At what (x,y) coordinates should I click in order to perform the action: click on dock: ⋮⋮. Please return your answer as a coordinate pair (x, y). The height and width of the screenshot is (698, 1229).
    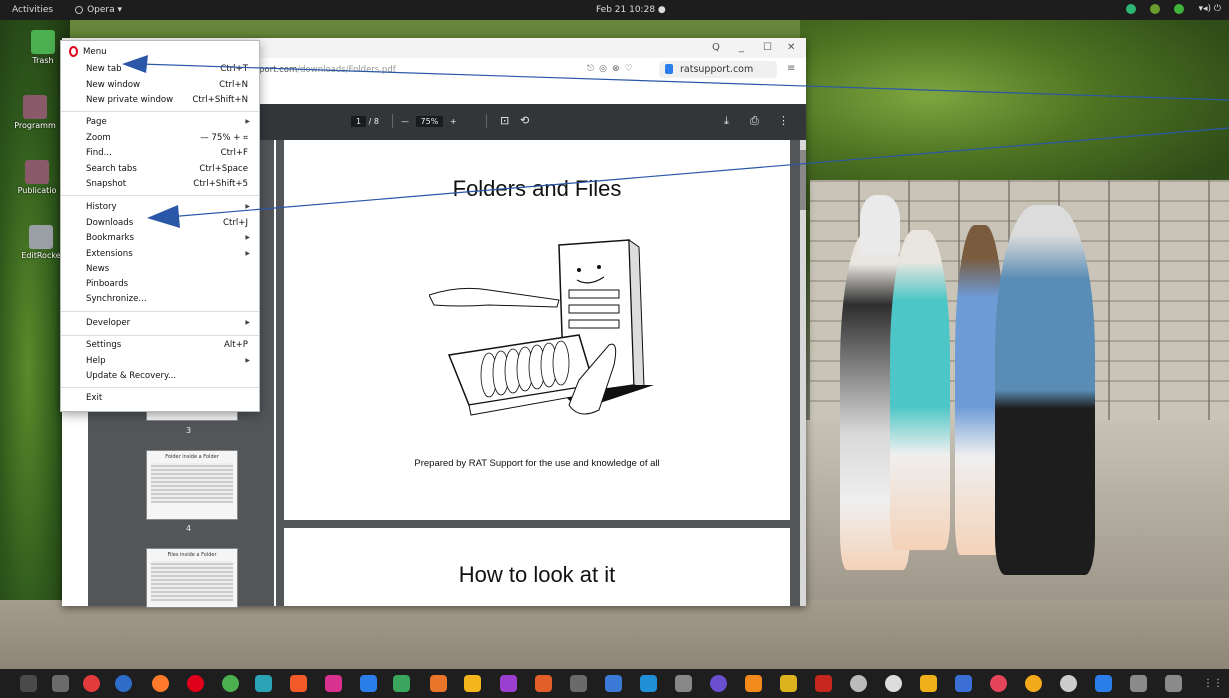
    Looking at the image, I should click on (614, 683).